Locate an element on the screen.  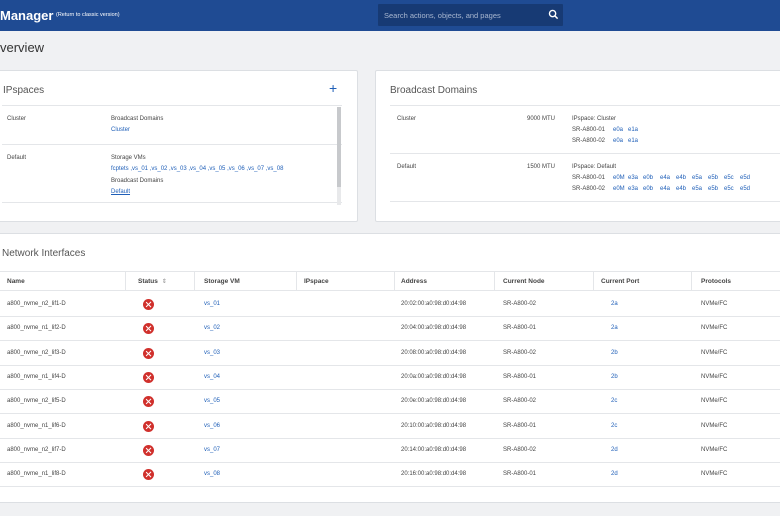
storage-vm-link: vs_03 is located at coordinates (212, 353).